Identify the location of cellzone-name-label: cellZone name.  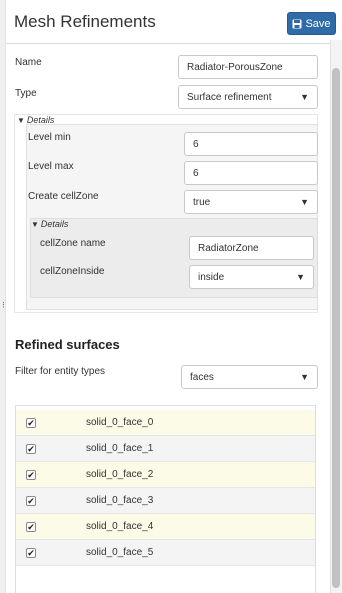
(73, 243).